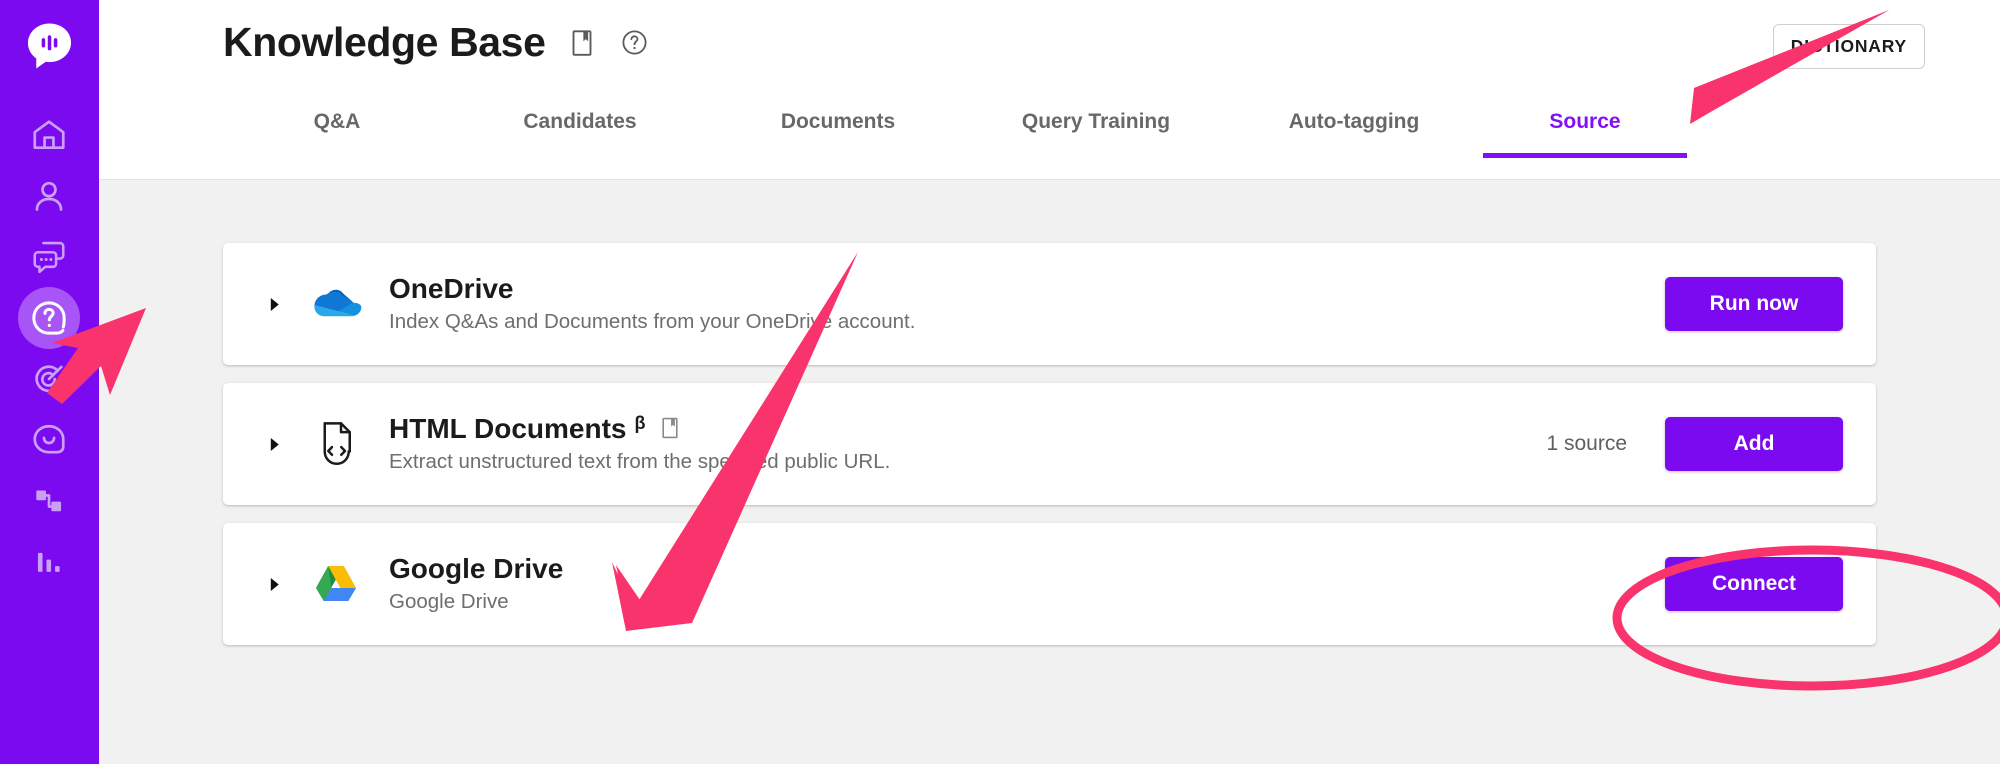 Image resolution: width=2000 pixels, height=764 pixels. What do you see at coordinates (1354, 134) in the screenshot?
I see `tab-auto-tagging: Auto-tagging` at bounding box center [1354, 134].